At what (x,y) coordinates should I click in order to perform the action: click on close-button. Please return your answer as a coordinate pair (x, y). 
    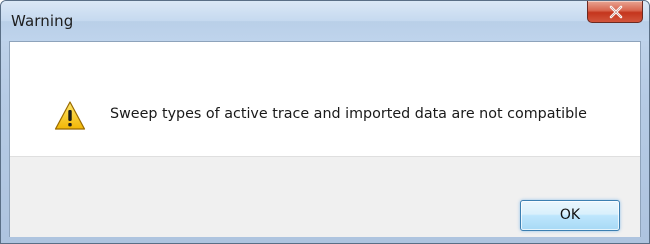
    Looking at the image, I should click on (615, 12).